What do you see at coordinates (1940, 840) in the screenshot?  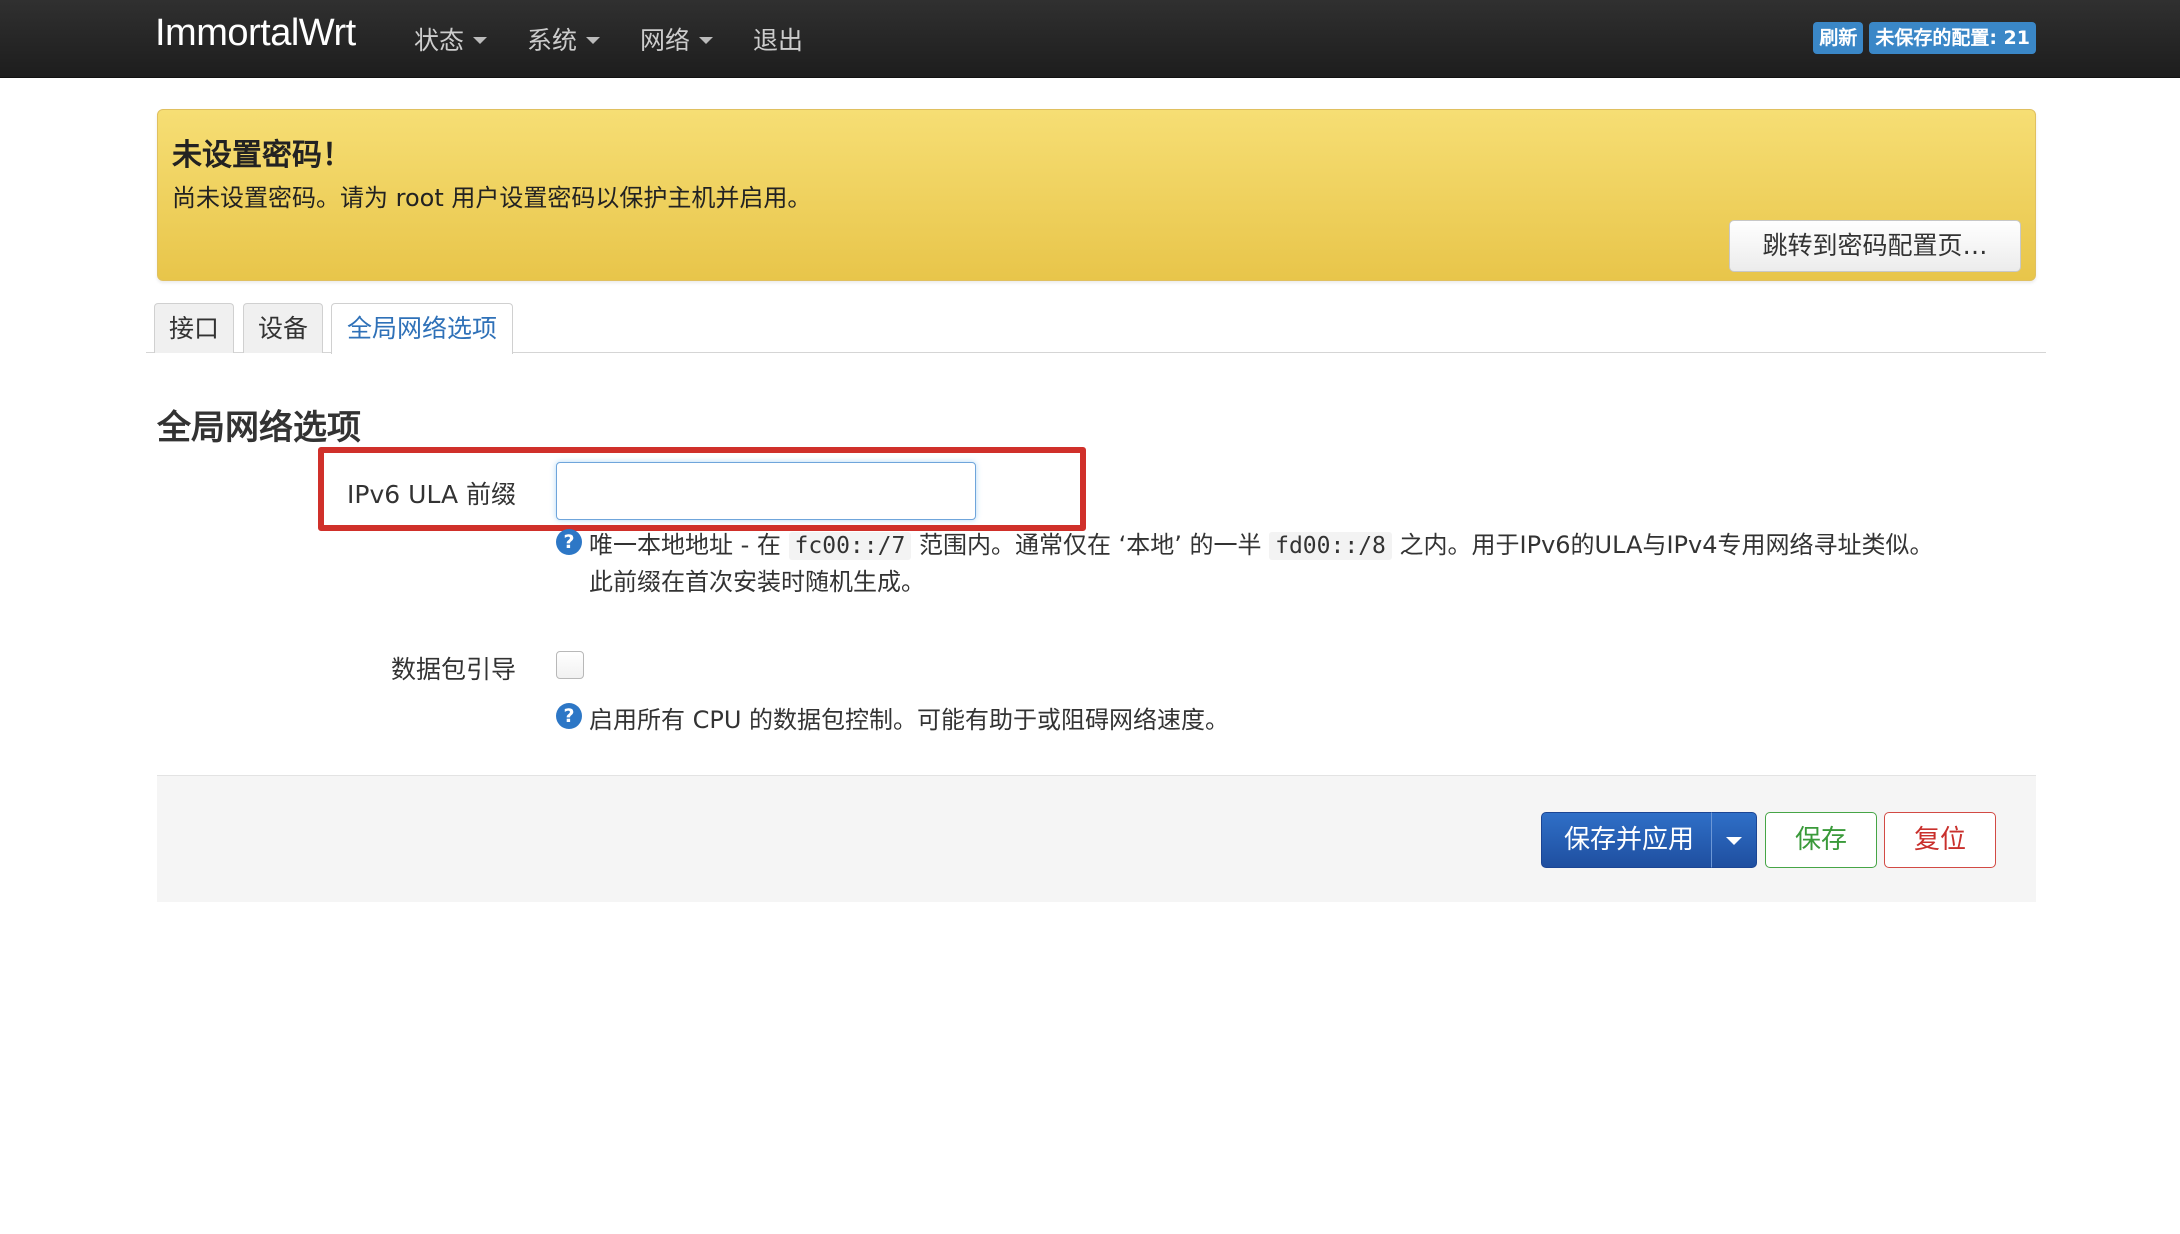 I see `reset-button: 复位` at bounding box center [1940, 840].